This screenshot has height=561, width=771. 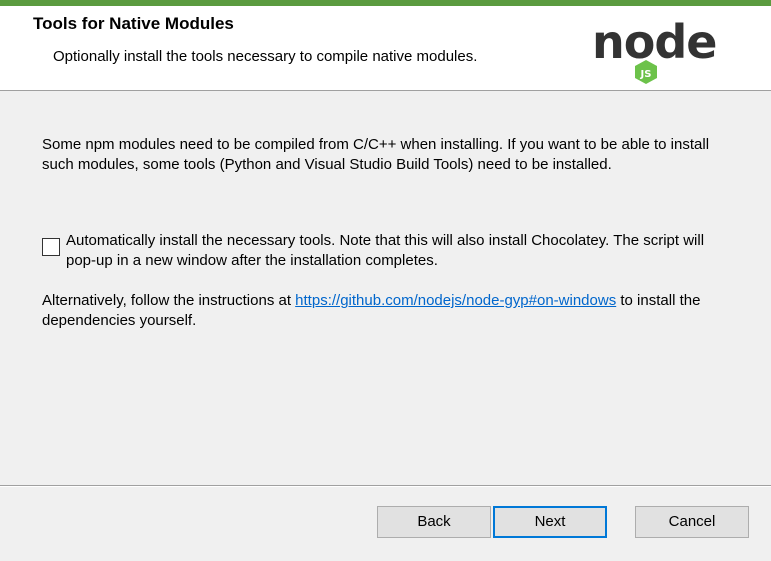 What do you see at coordinates (51, 247) in the screenshot?
I see `install-tools-checkbox` at bounding box center [51, 247].